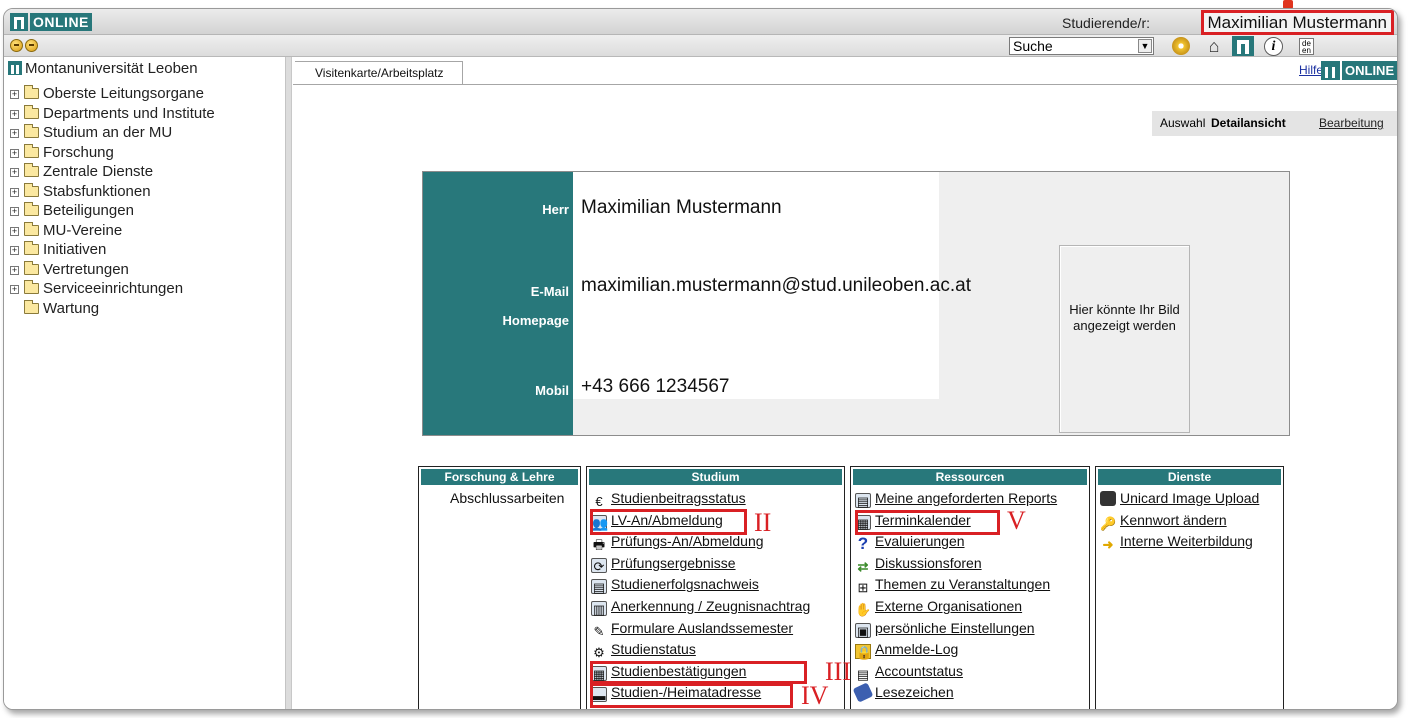 The width and height of the screenshot is (1413, 718). I want to click on sidebar-item-serviceeinrichtungen: + Serviceeinrichtungen, so click(112, 289).